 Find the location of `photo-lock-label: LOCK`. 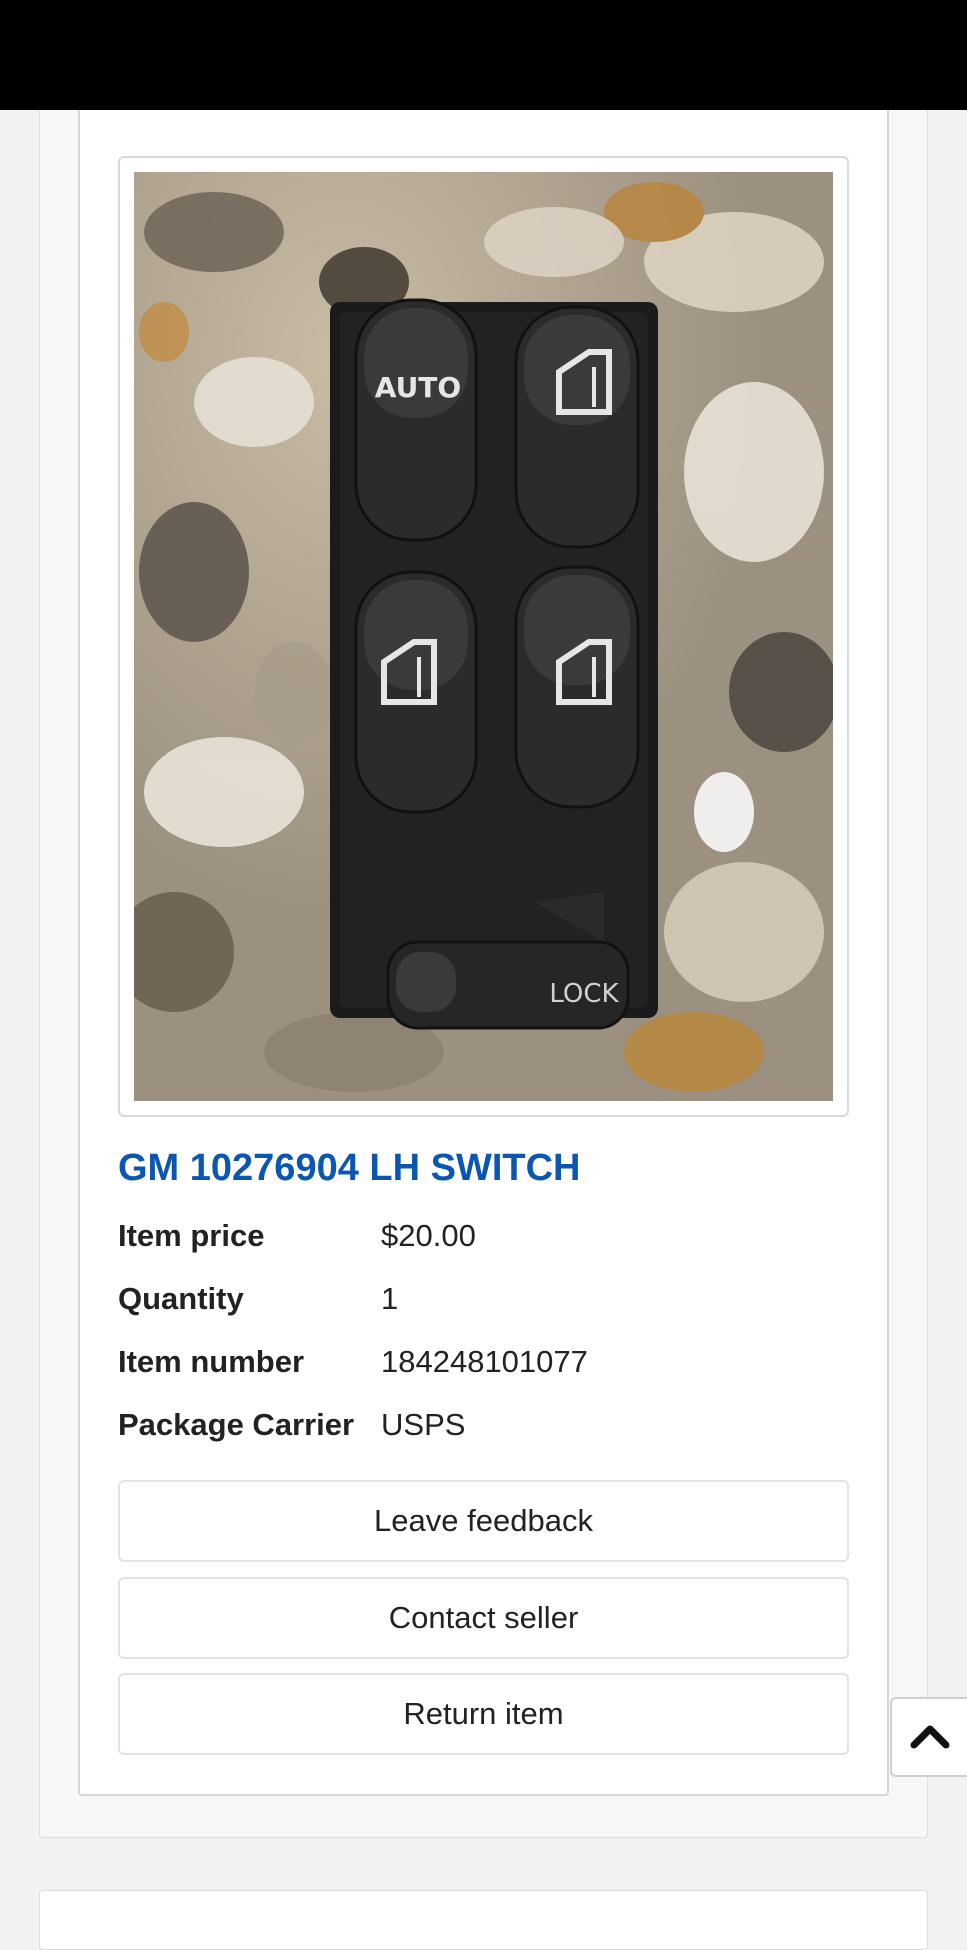

photo-lock-label: LOCK is located at coordinates (584, 994).